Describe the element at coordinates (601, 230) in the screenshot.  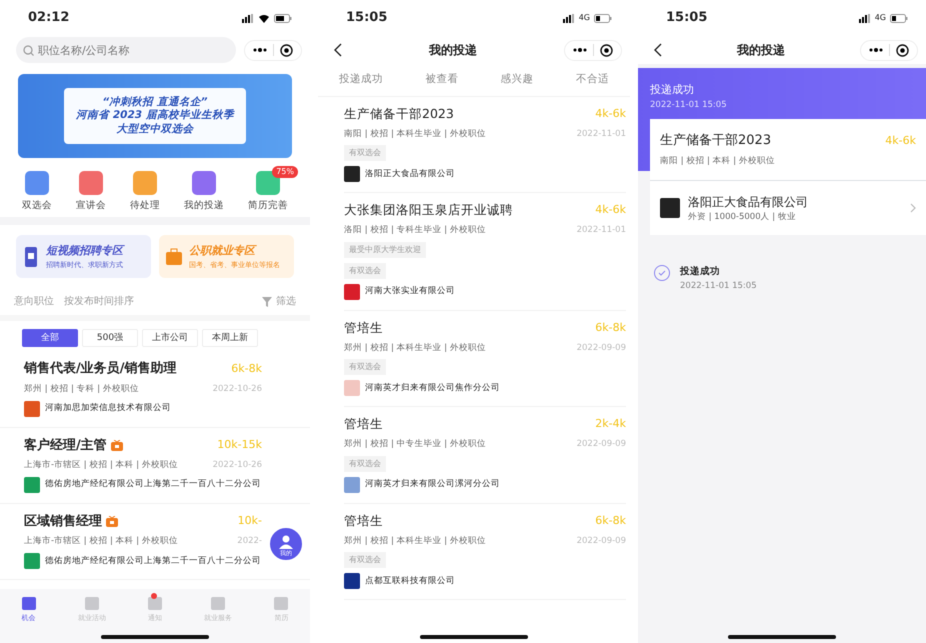
I see `post-date: 2022-11-01` at that location.